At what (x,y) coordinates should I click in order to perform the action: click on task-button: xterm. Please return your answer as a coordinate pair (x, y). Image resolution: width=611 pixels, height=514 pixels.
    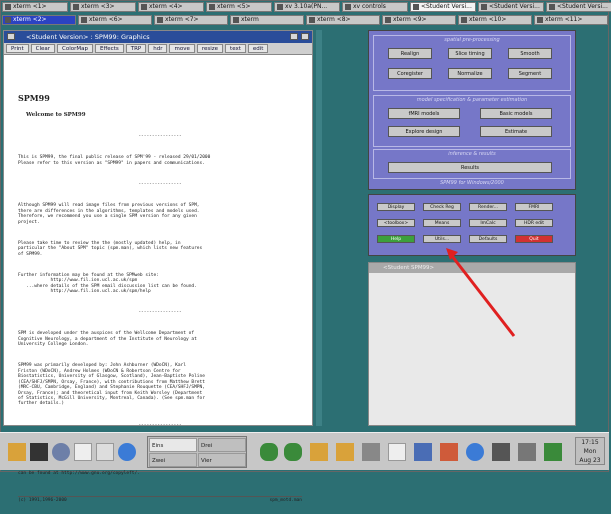
    Looking at the image, I should click on (267, 20).